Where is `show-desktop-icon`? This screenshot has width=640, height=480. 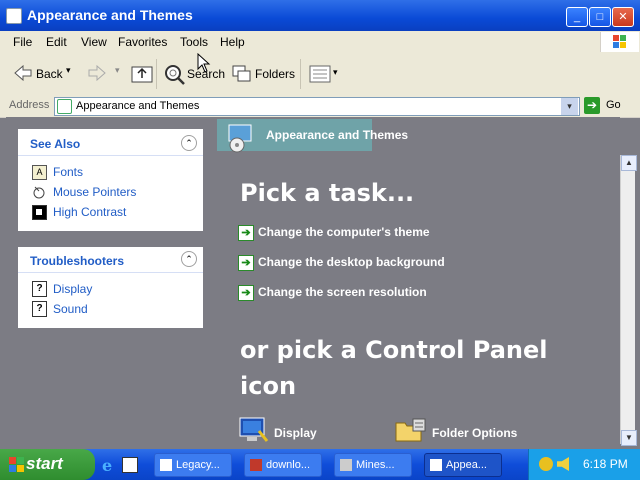 show-desktop-icon is located at coordinates (130, 465).